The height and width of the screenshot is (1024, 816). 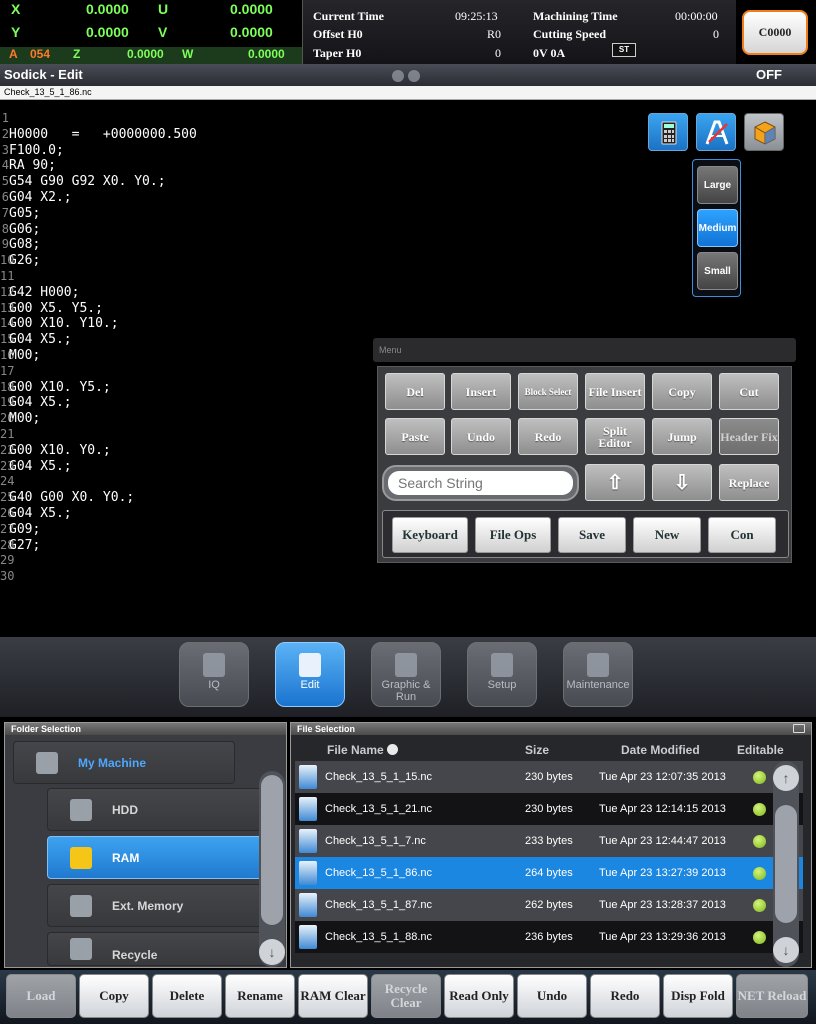 What do you see at coordinates (682, 391) in the screenshot?
I see `copy-button: Copy` at bounding box center [682, 391].